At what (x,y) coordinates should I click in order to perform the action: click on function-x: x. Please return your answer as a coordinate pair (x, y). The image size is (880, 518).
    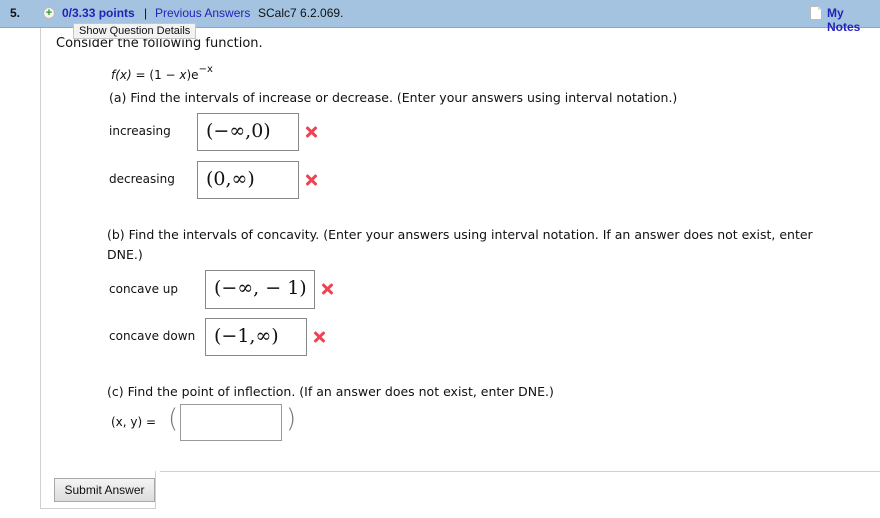
    Looking at the image, I should click on (183, 75).